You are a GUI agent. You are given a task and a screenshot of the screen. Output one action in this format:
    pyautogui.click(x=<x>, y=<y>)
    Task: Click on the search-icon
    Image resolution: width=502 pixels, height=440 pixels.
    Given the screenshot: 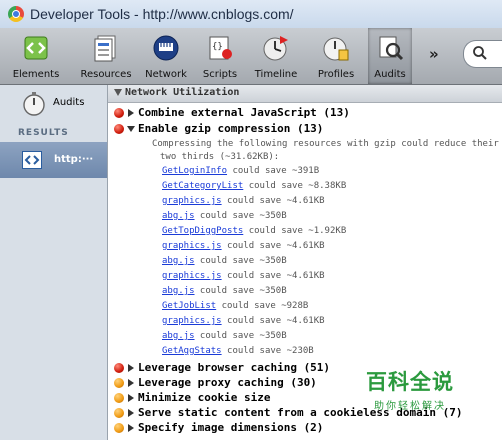 What is the action you would take?
    pyautogui.click(x=480, y=53)
    